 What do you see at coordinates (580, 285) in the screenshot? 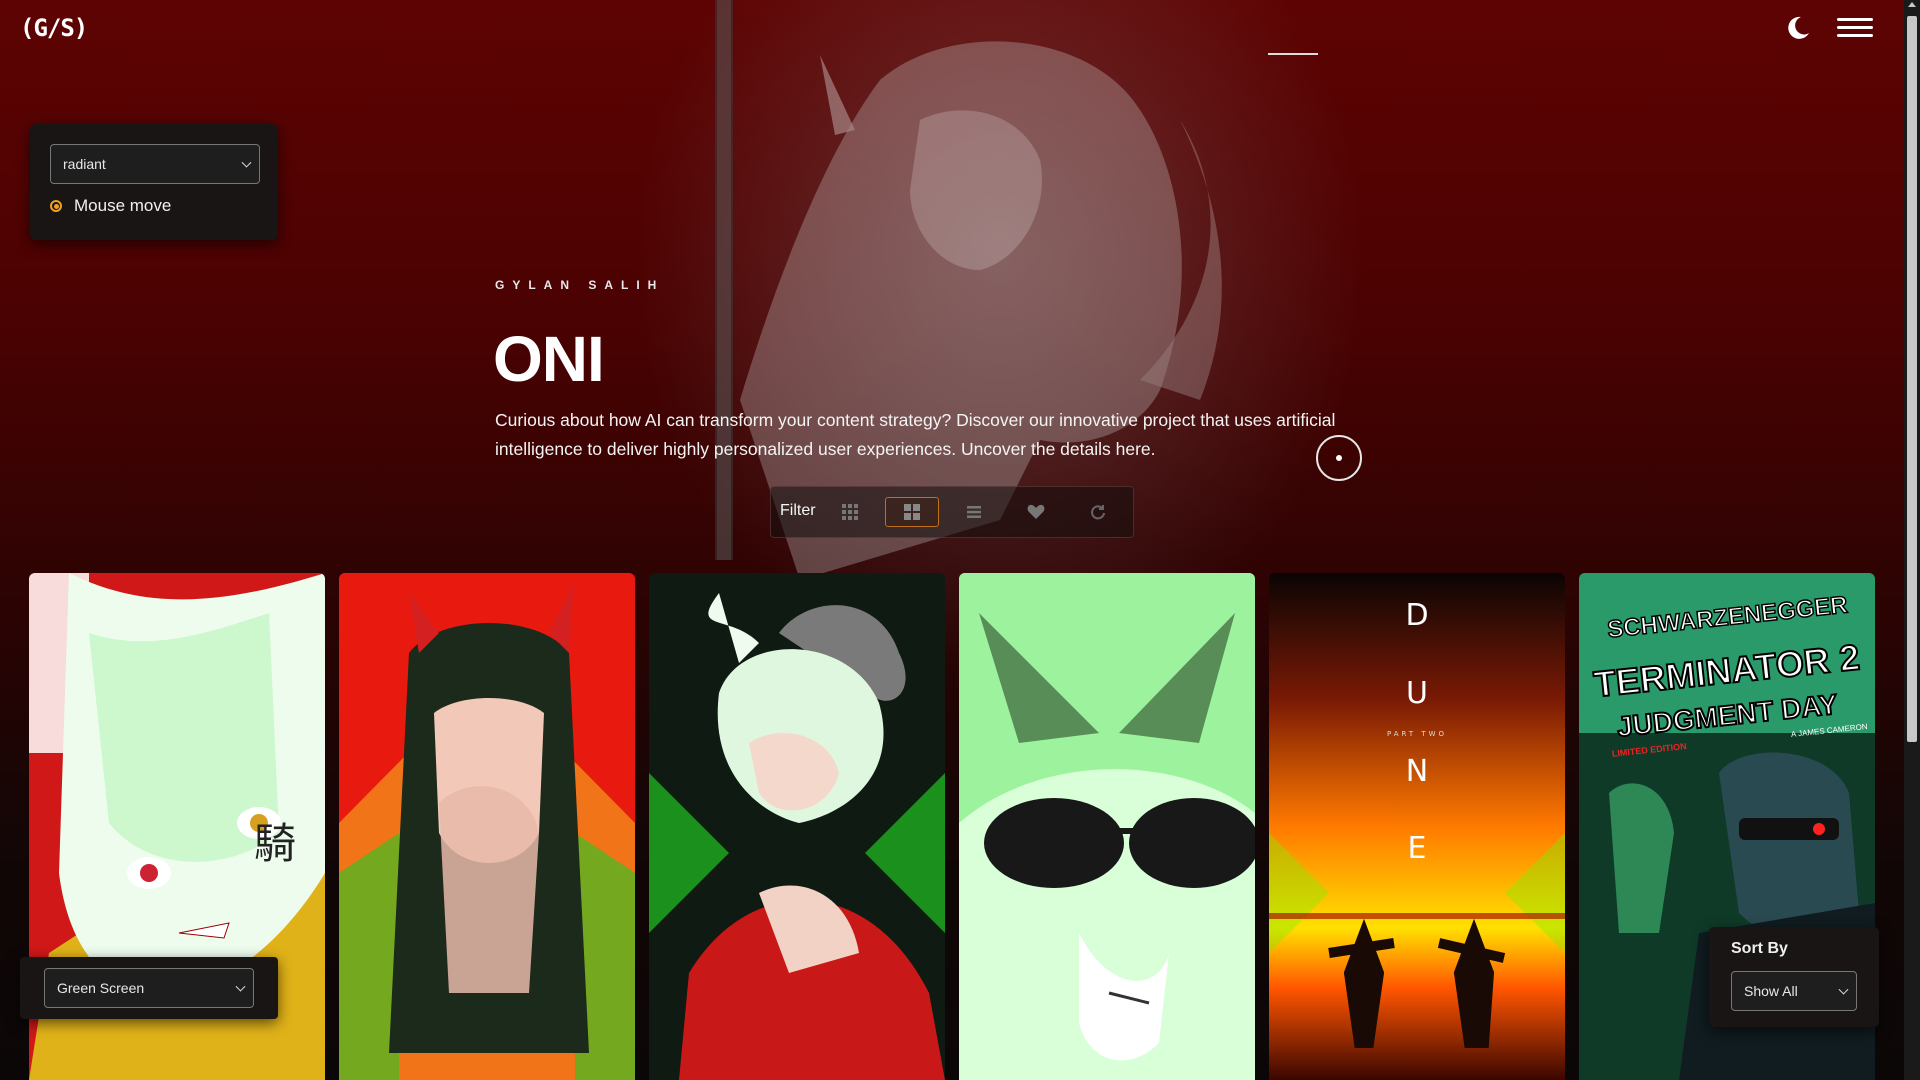
I see `author-kicker: GYLAN SALIH` at bounding box center [580, 285].